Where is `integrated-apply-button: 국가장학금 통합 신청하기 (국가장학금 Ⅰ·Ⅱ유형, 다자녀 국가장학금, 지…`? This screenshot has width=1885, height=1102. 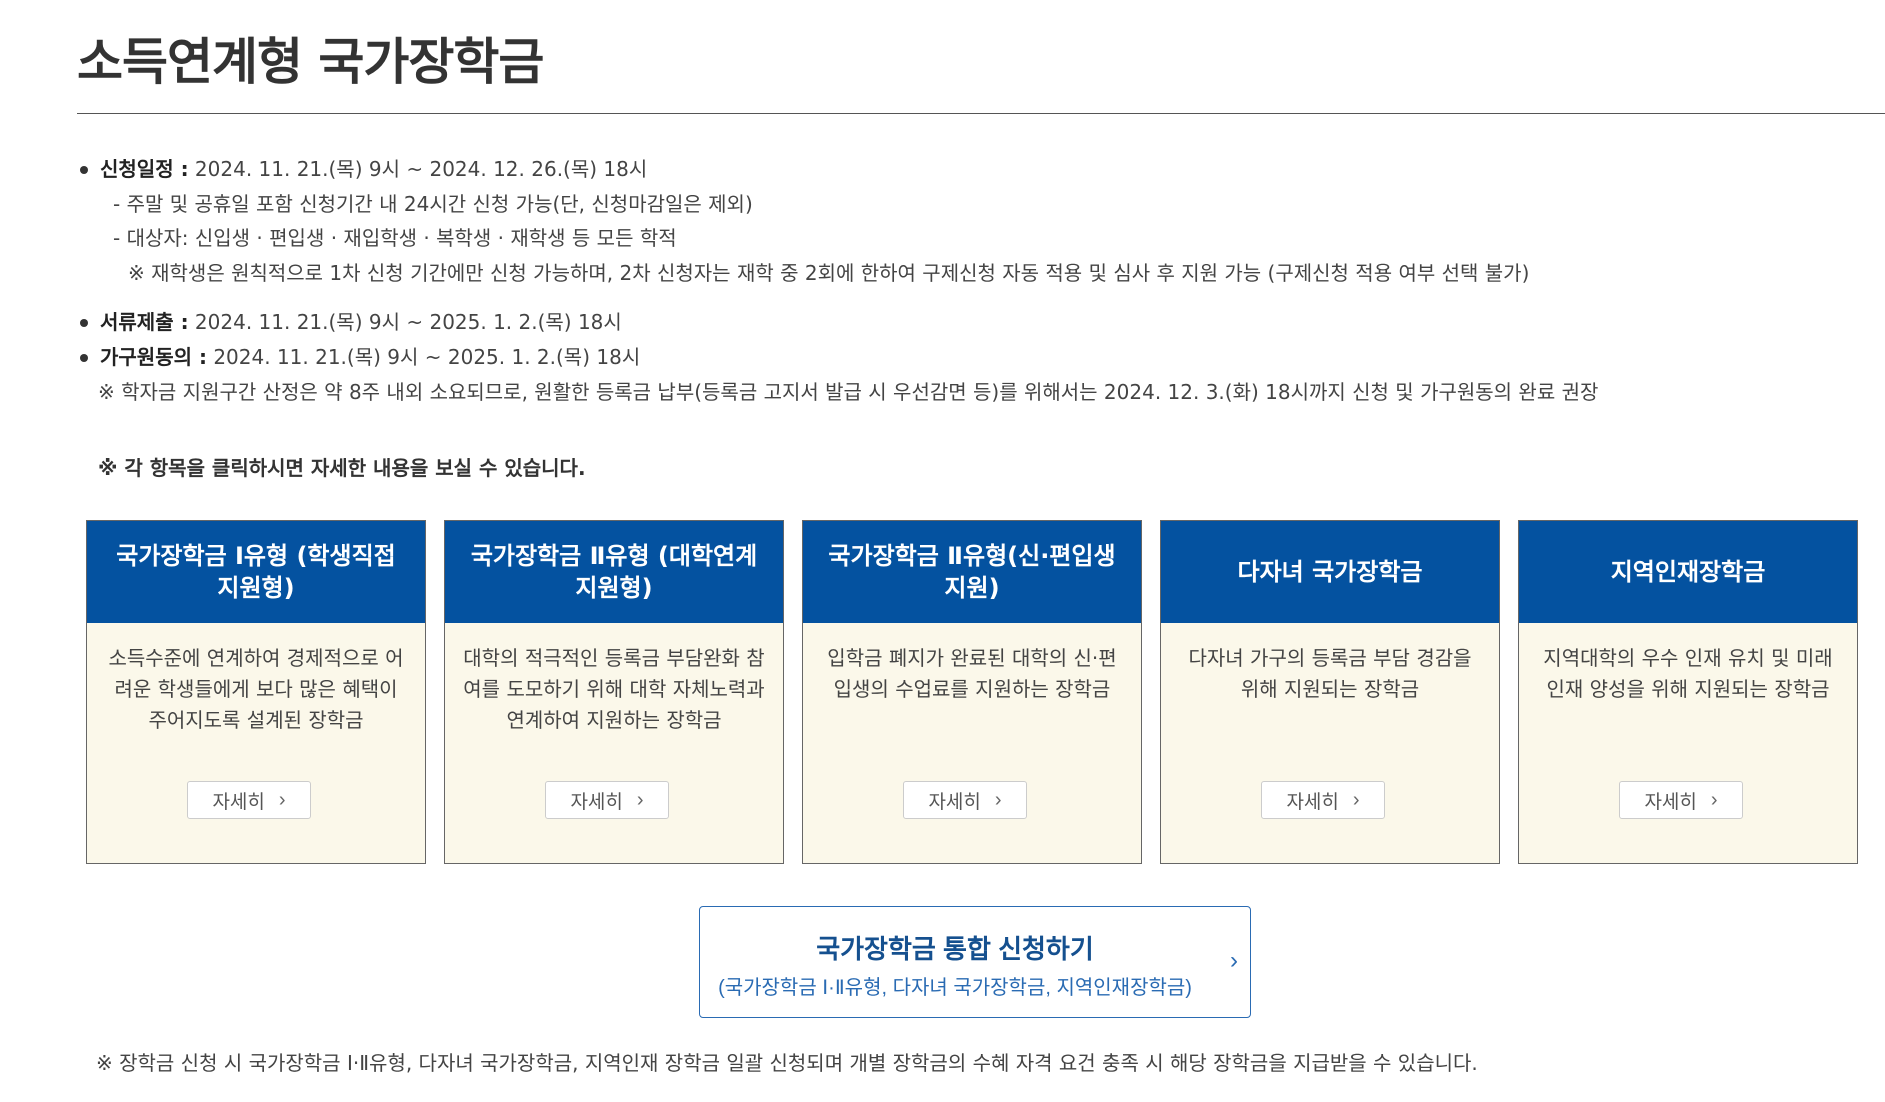
integrated-apply-button: 국가장학금 통합 신청하기 (국가장학금 Ⅰ·Ⅱ유형, 다자녀 국가장학금, 지… is located at coordinates (975, 962).